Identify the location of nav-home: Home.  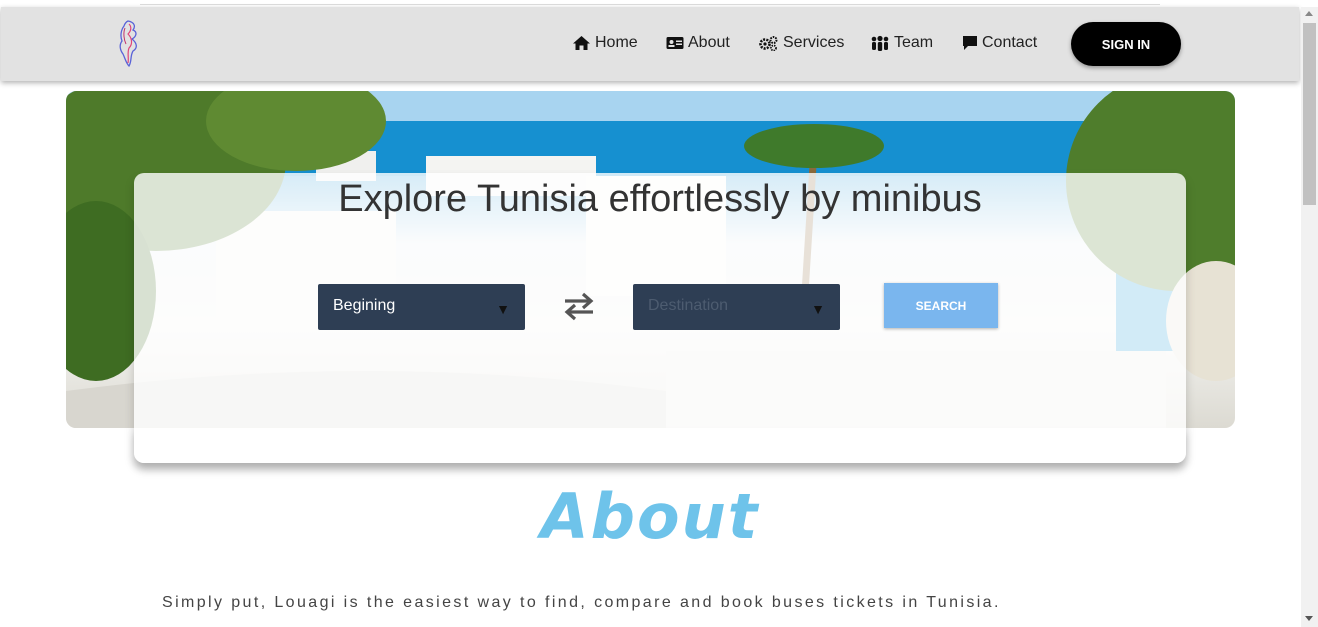
(605, 43).